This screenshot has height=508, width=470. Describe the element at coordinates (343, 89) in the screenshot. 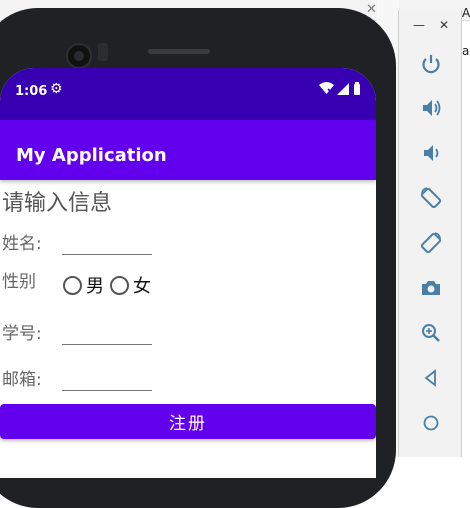

I see `cell-signal-icon` at that location.